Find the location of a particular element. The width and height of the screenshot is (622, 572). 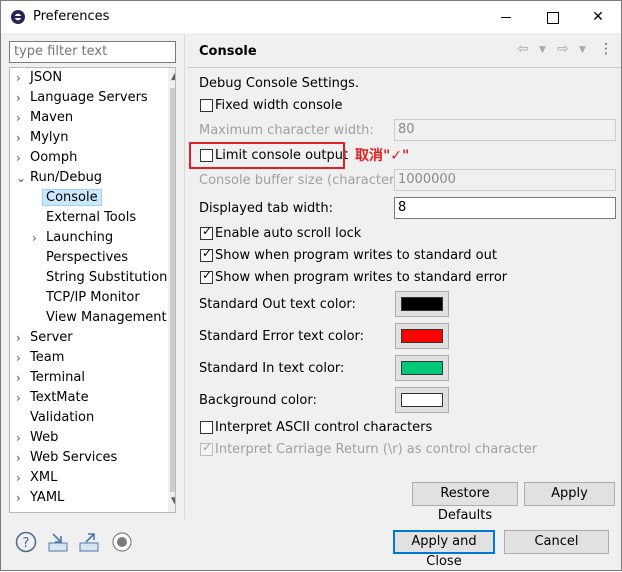

tree-item-oomph: › Oomph is located at coordinates (46, 158).